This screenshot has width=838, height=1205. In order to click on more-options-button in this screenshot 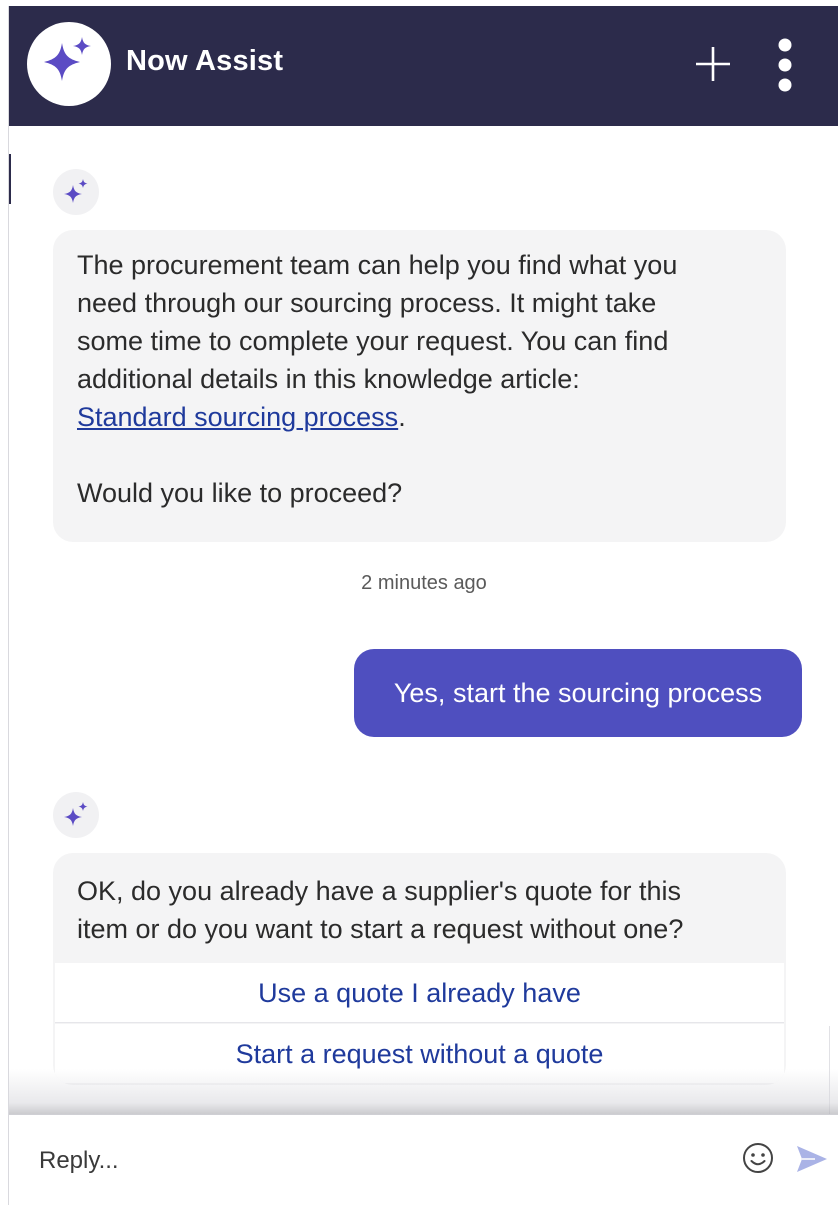, I will do `click(785, 65)`.